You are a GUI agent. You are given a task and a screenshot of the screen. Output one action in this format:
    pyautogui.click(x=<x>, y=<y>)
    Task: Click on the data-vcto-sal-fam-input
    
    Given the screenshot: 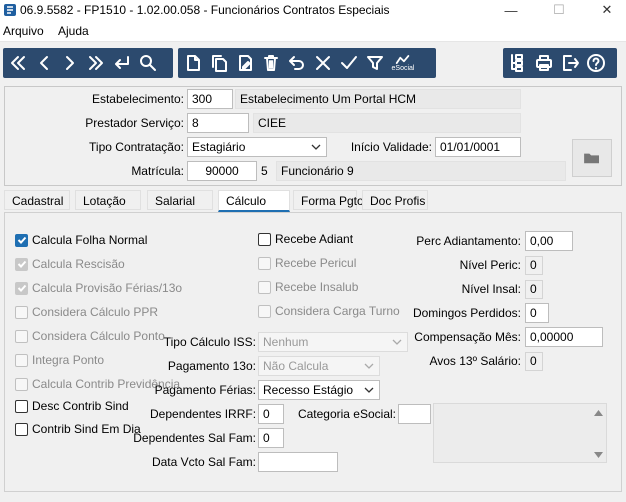 What is the action you would take?
    pyautogui.click(x=298, y=462)
    